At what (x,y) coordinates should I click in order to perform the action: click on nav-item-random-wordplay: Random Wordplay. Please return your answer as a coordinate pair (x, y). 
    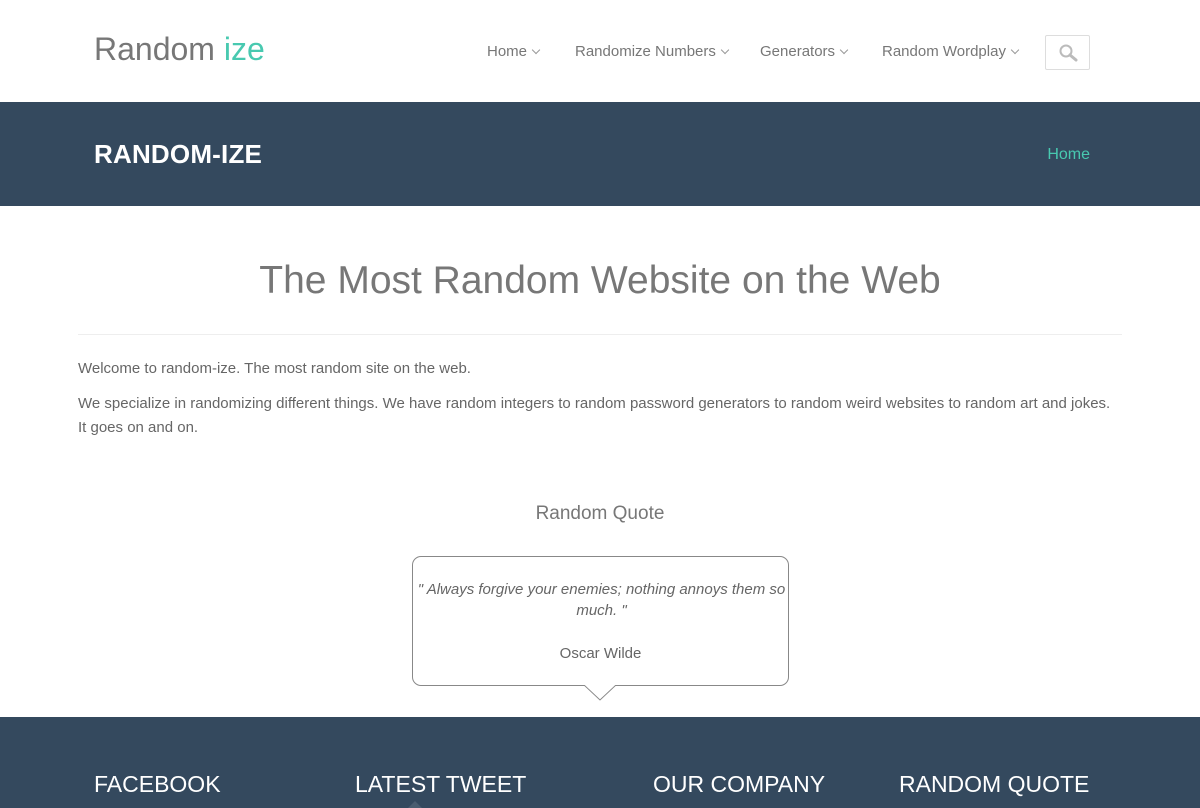
    Looking at the image, I should click on (951, 52).